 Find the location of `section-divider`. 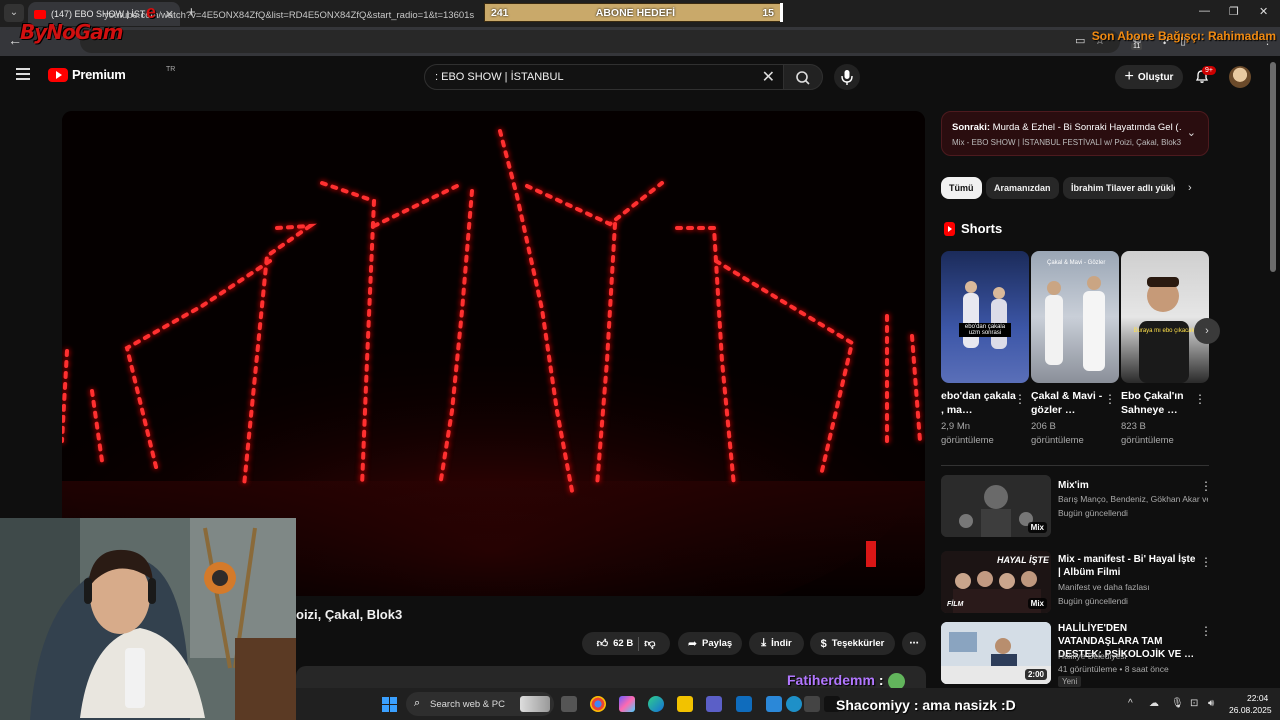

section-divider is located at coordinates (1075, 465).